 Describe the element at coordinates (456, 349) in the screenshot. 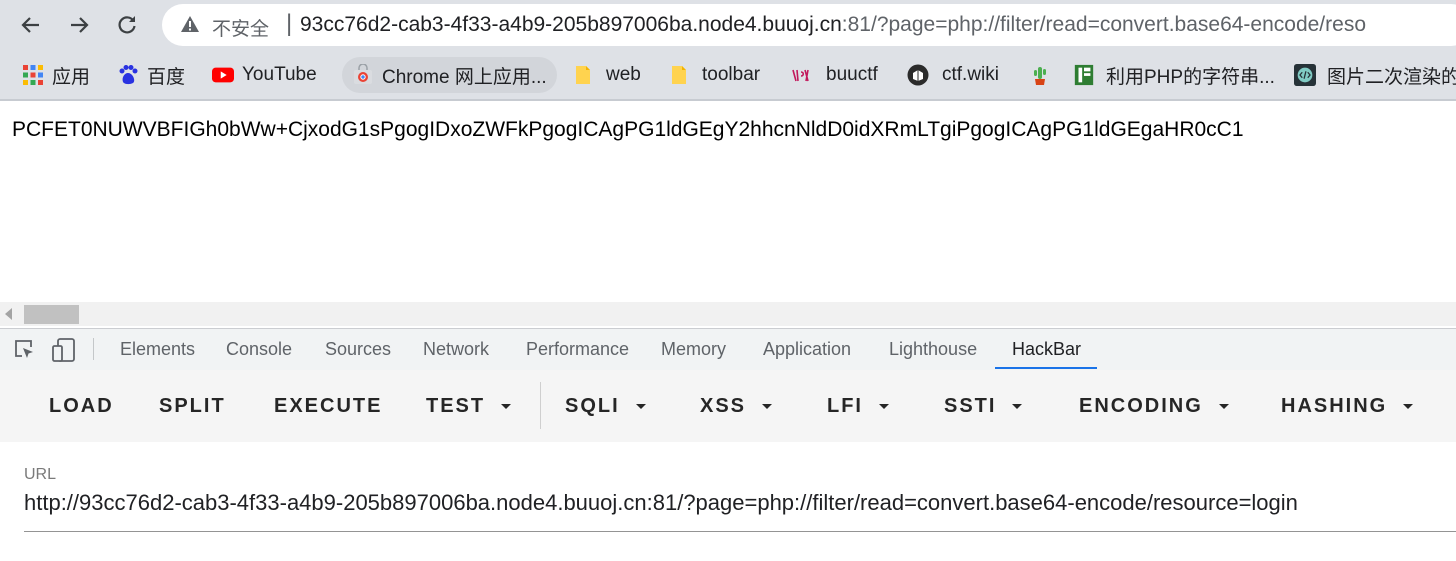

I see `tab-network: Network` at that location.